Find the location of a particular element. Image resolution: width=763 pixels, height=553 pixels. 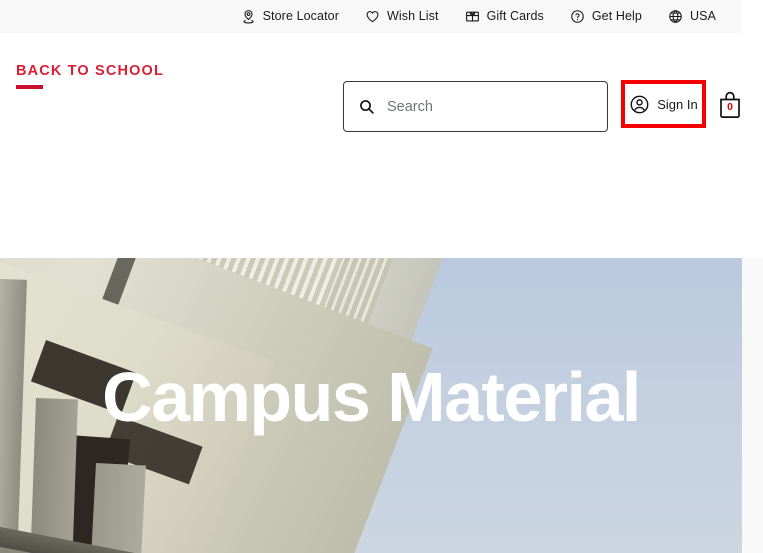

utility-item-label: Wish List is located at coordinates (412, 16).